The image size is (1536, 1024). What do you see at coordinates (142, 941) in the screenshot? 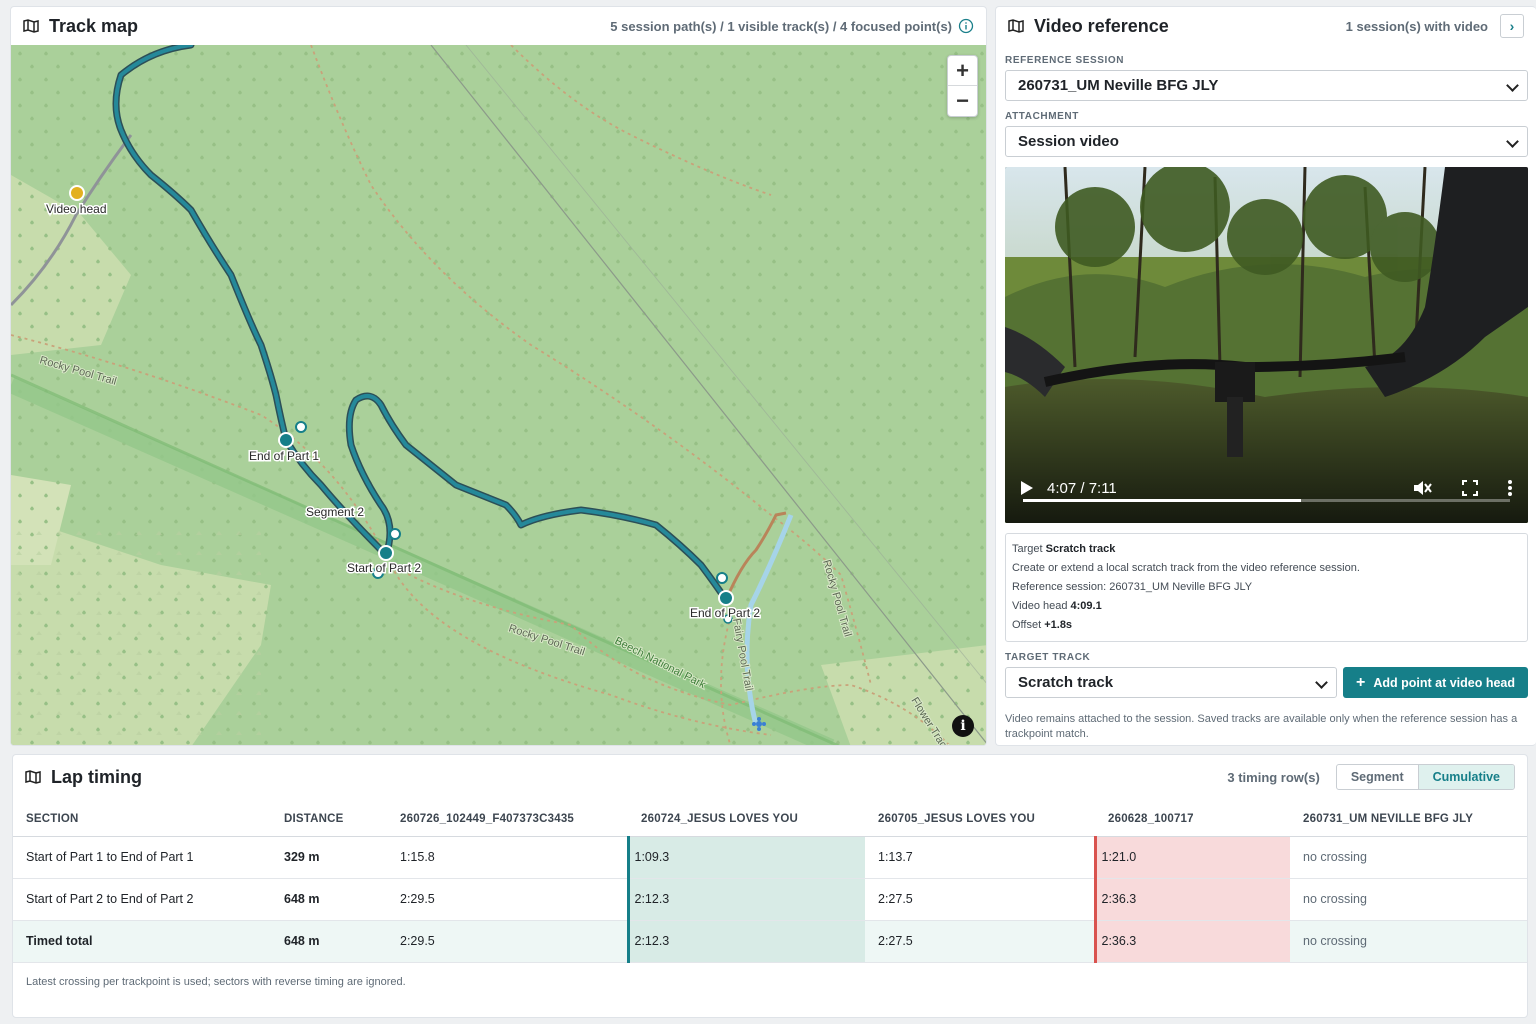
I see `cell-section: Timed total` at bounding box center [142, 941].